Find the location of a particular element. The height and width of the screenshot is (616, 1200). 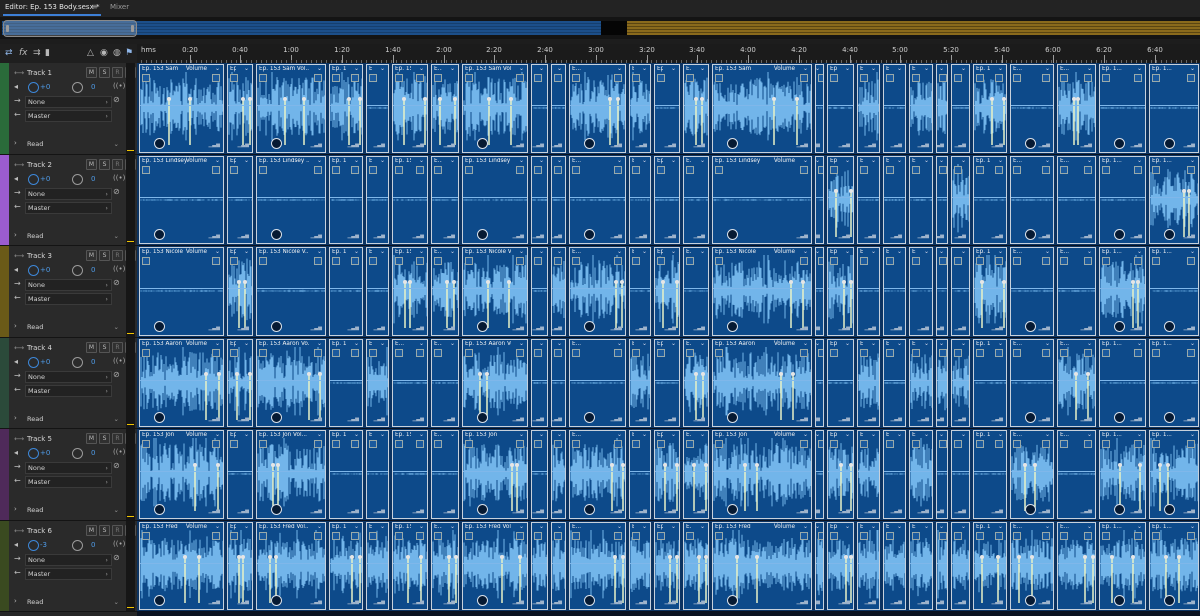

expand-automation-icon: › is located at coordinates (15, 326).